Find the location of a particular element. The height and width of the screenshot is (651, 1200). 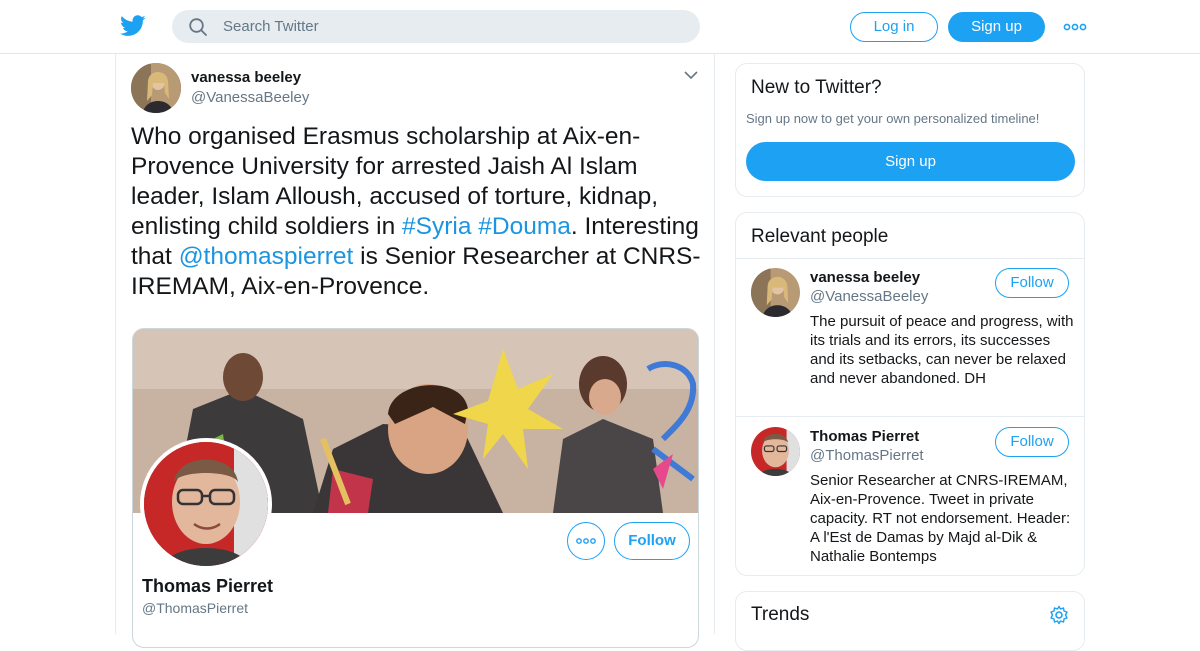

profile-avatar is located at coordinates (206, 504).